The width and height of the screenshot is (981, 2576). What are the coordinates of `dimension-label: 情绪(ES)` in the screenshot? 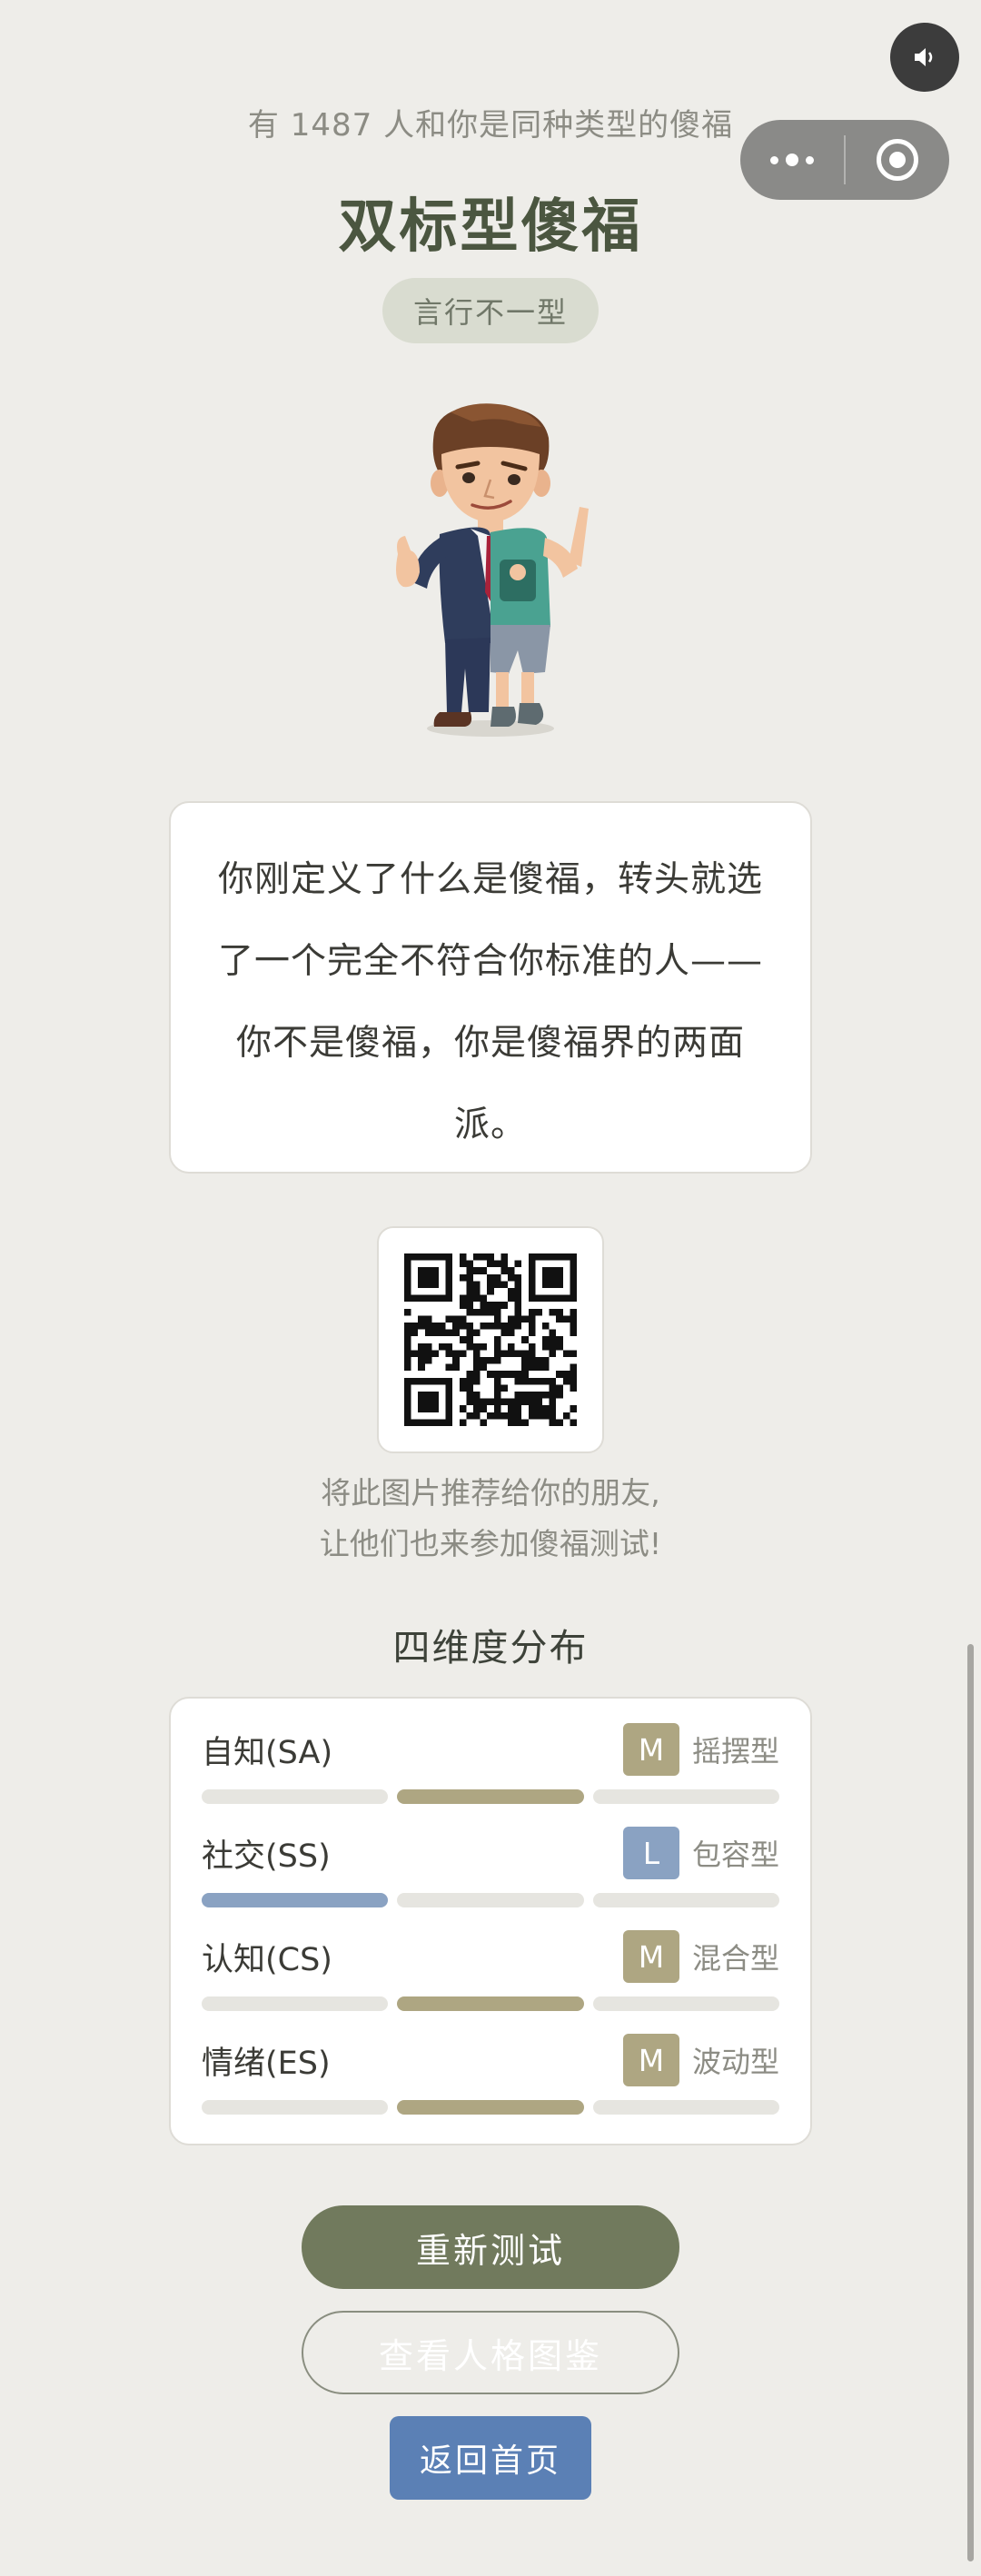 It's located at (266, 2063).